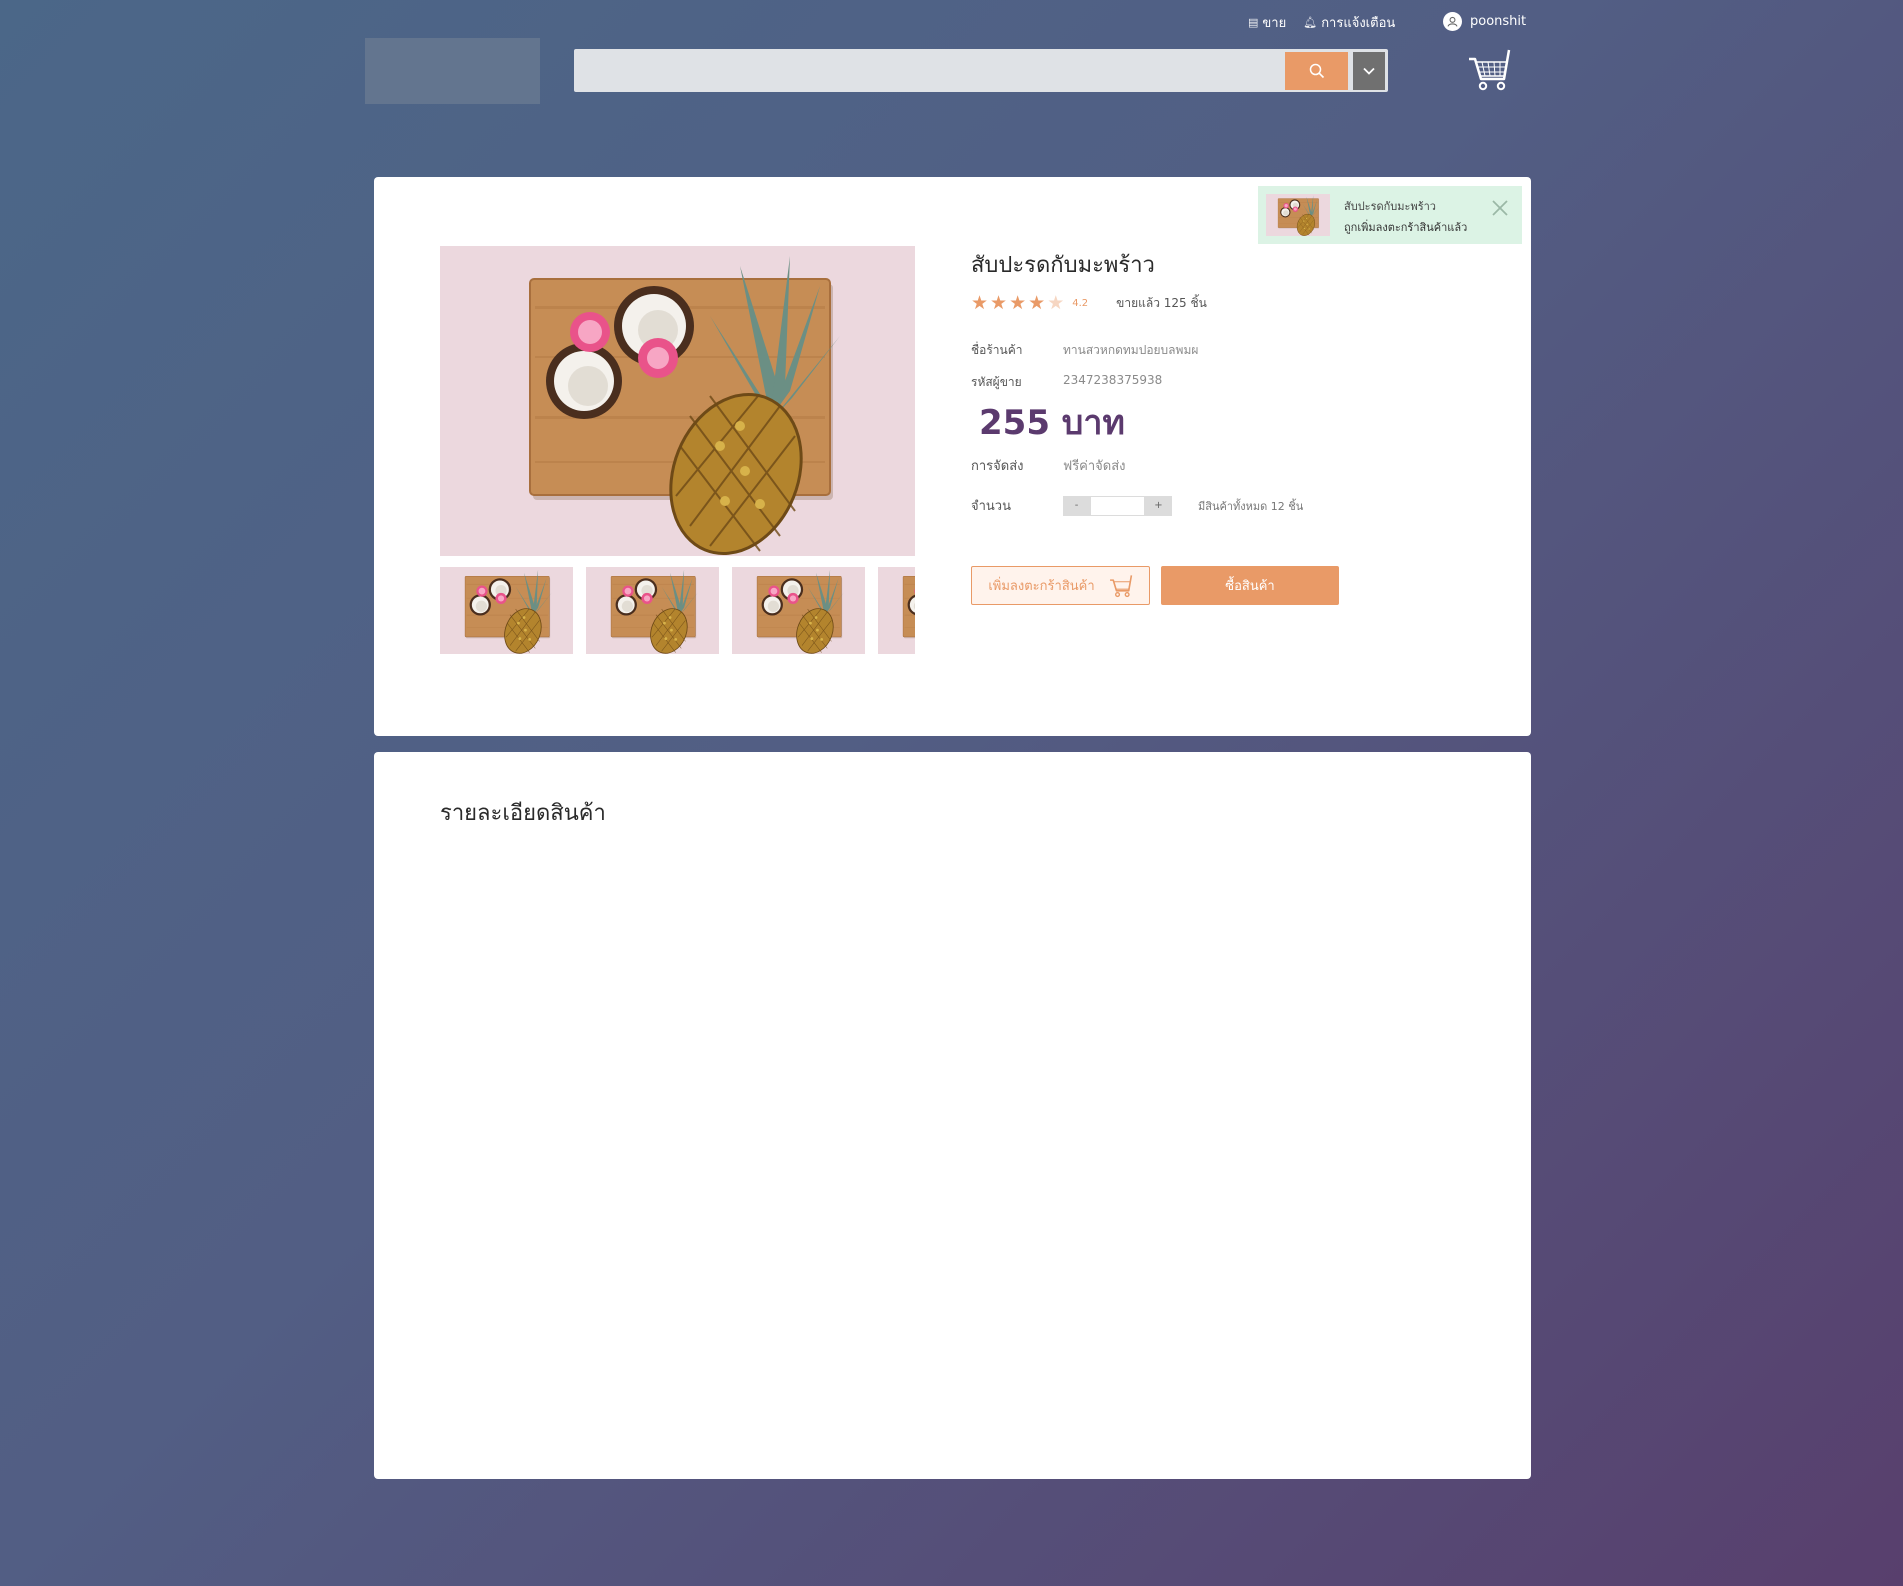 This screenshot has width=1903, height=1586. I want to click on notifications-link: 🔔︎ การแจ้งเตือน, so click(1349, 22).